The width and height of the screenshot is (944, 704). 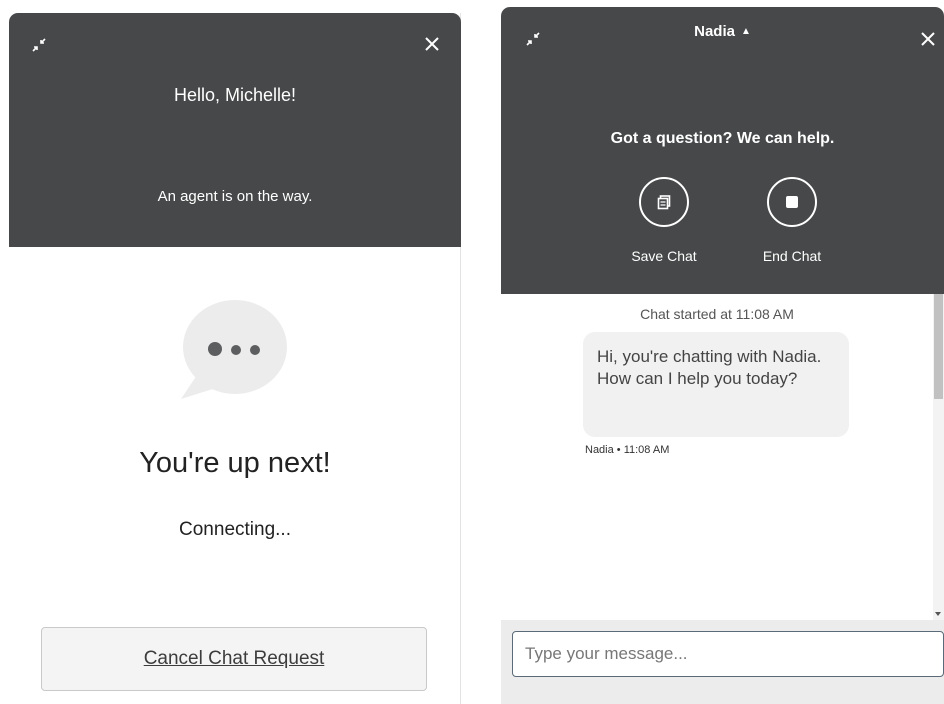 I want to click on agent-name-toggle: Nadia ▲, so click(x=722, y=31).